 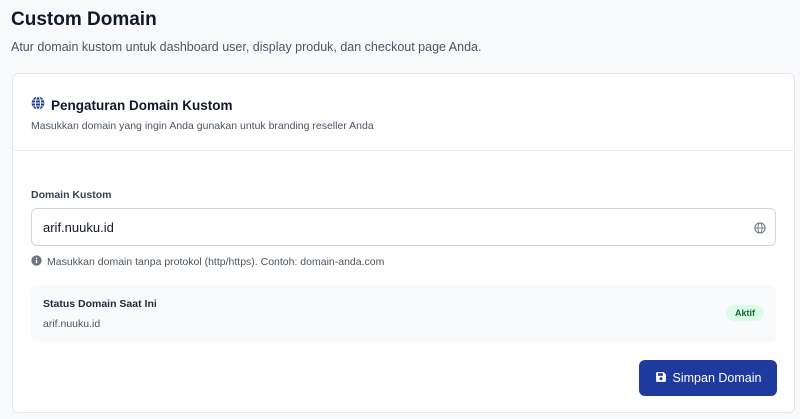 What do you see at coordinates (84, 19) in the screenshot?
I see `page-title: Custom Domain` at bounding box center [84, 19].